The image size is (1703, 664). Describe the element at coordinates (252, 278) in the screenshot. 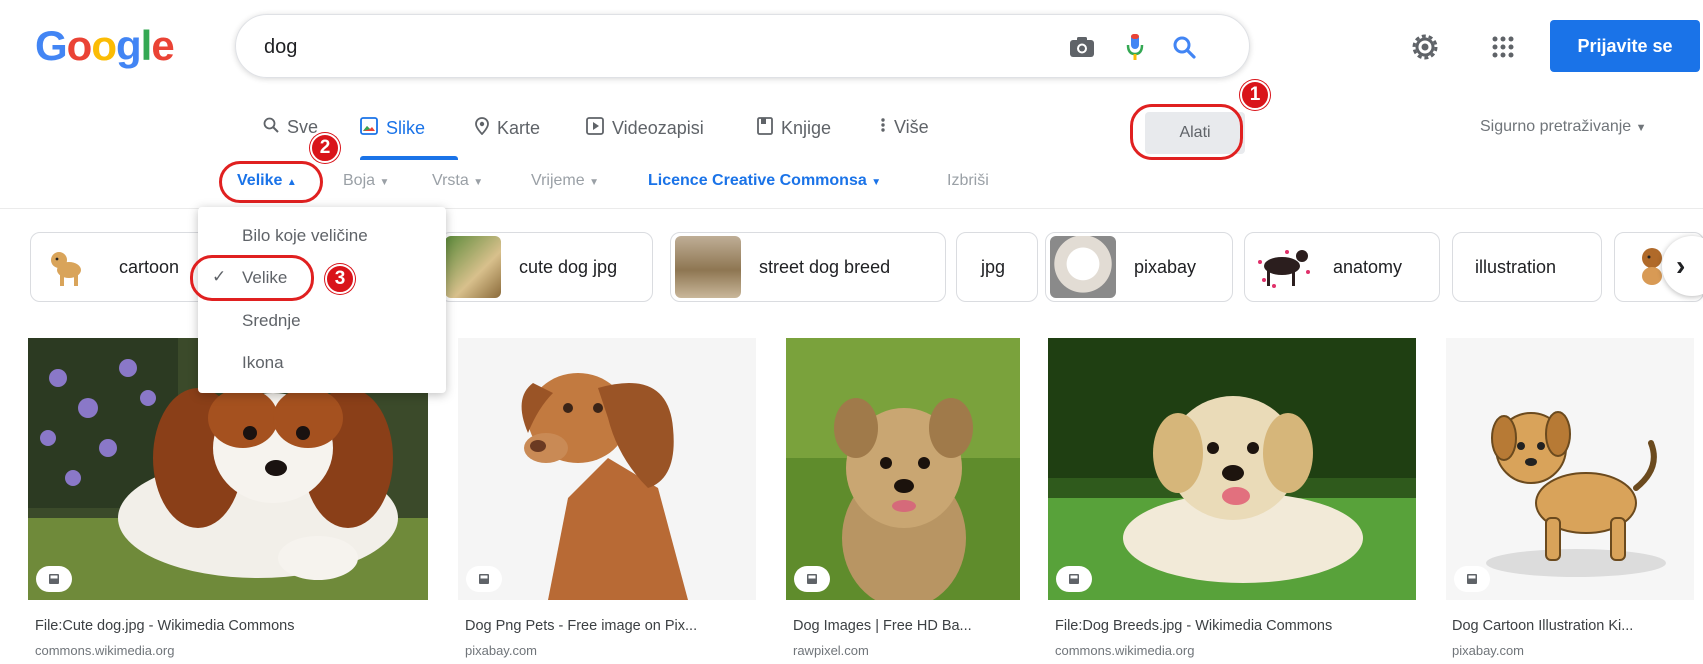

I see `annotation-ring-large` at that location.